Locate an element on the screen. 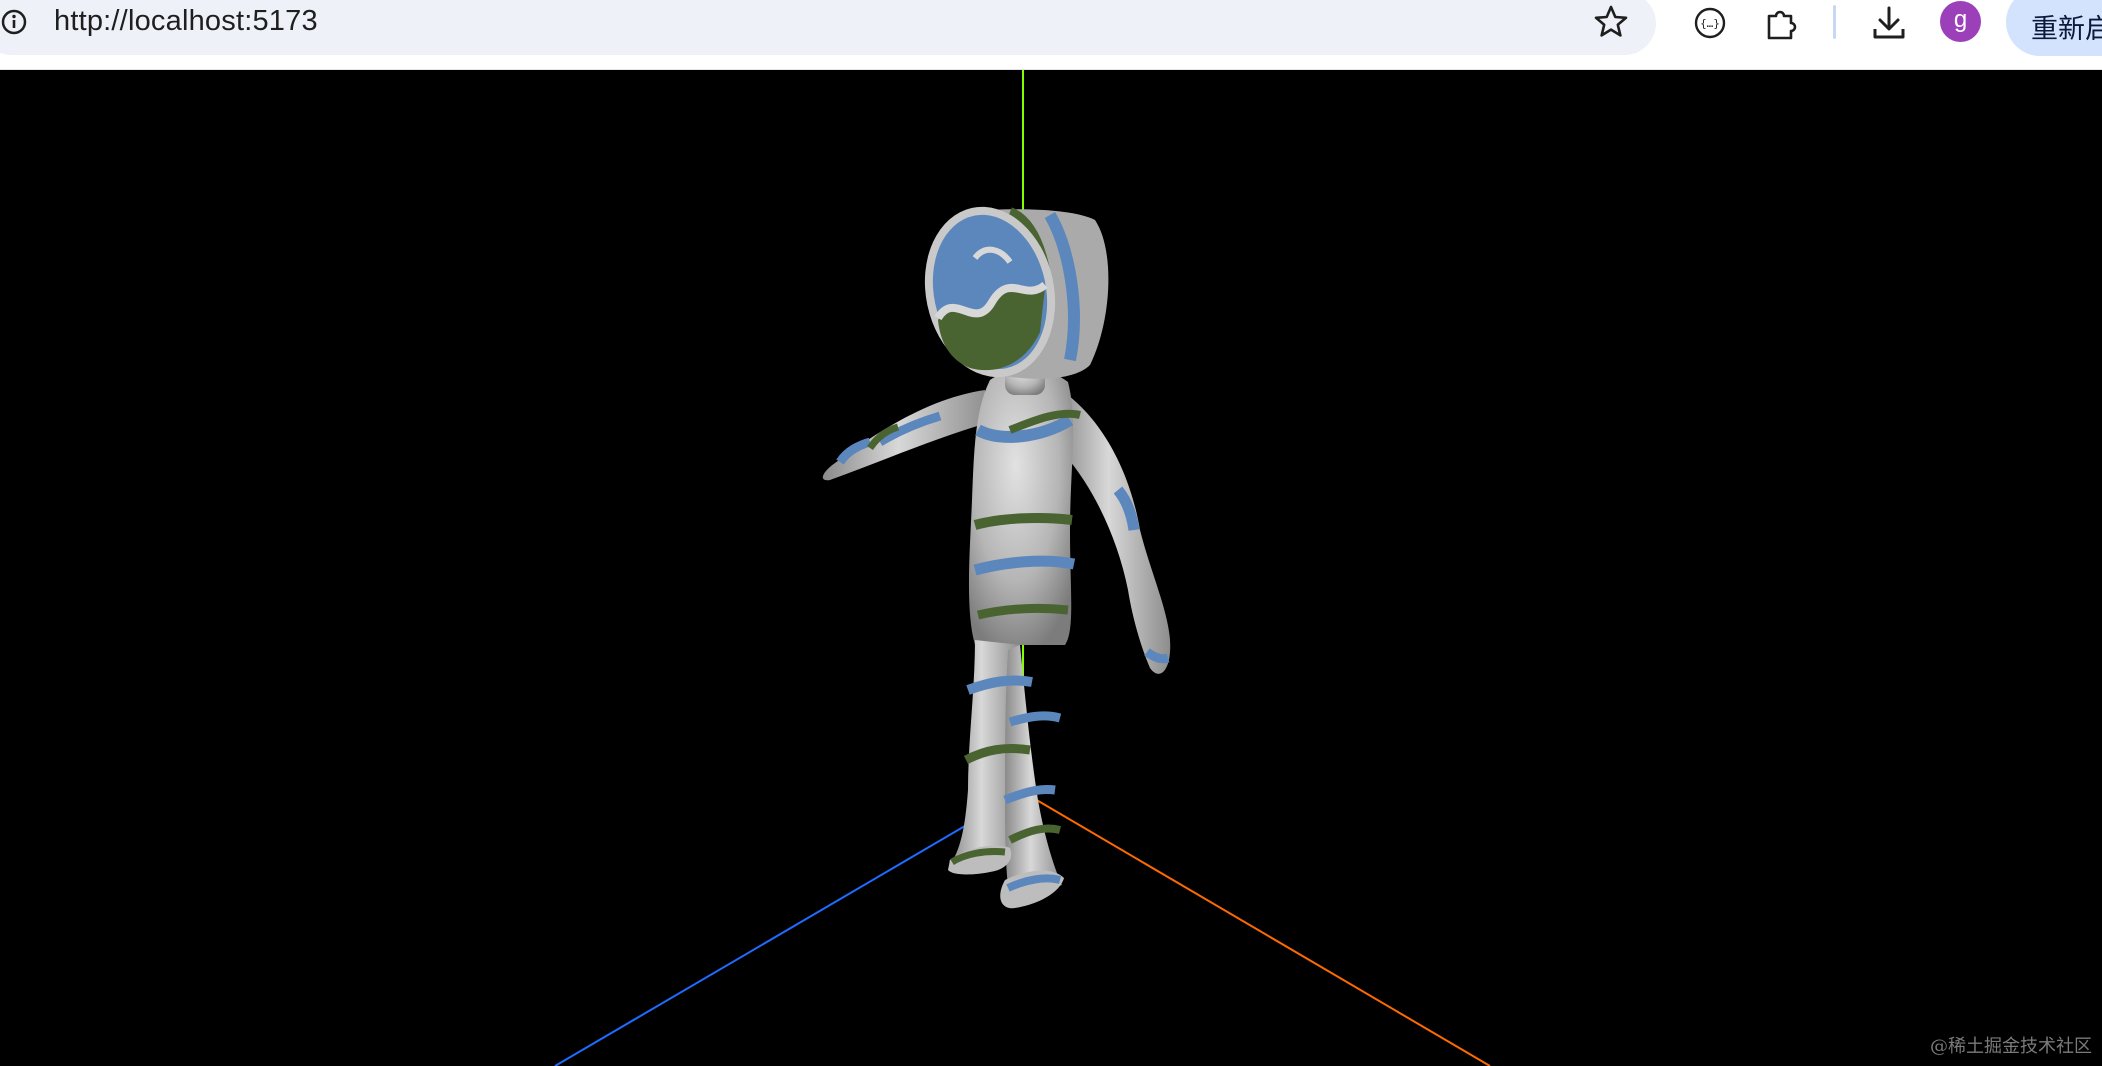 The image size is (2102, 1066). watermark: @稀土掘金技术社区 is located at coordinates (2011, 1046).